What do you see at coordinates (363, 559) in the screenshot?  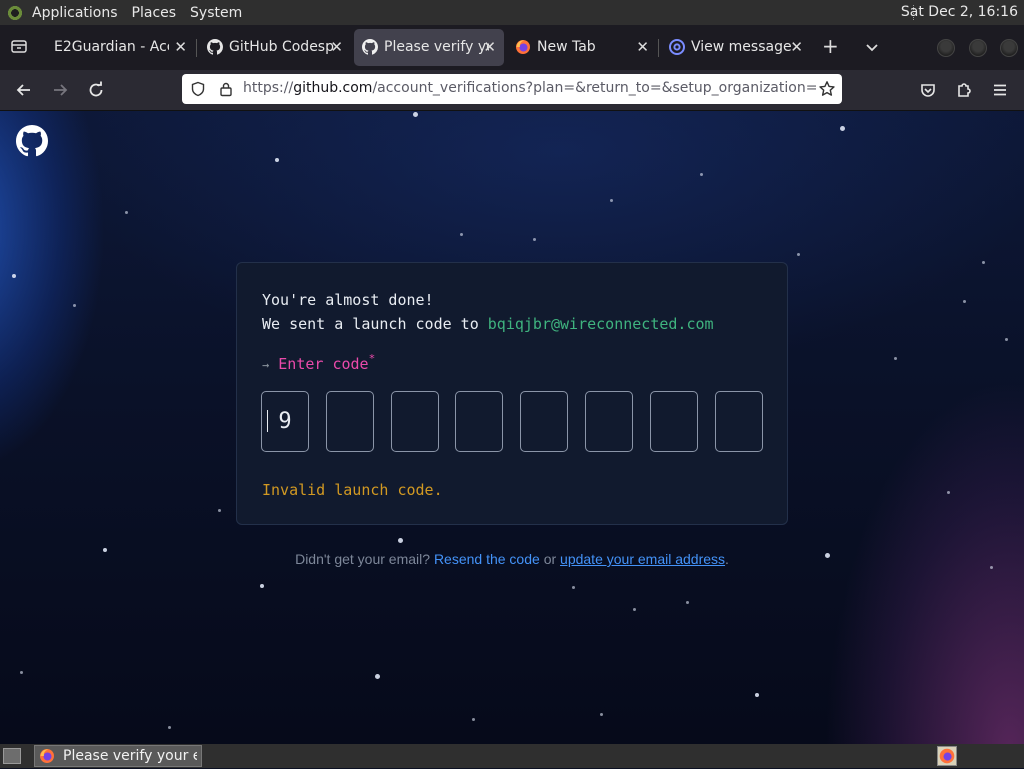 I see `help-prefix: Didn't get your email?` at bounding box center [363, 559].